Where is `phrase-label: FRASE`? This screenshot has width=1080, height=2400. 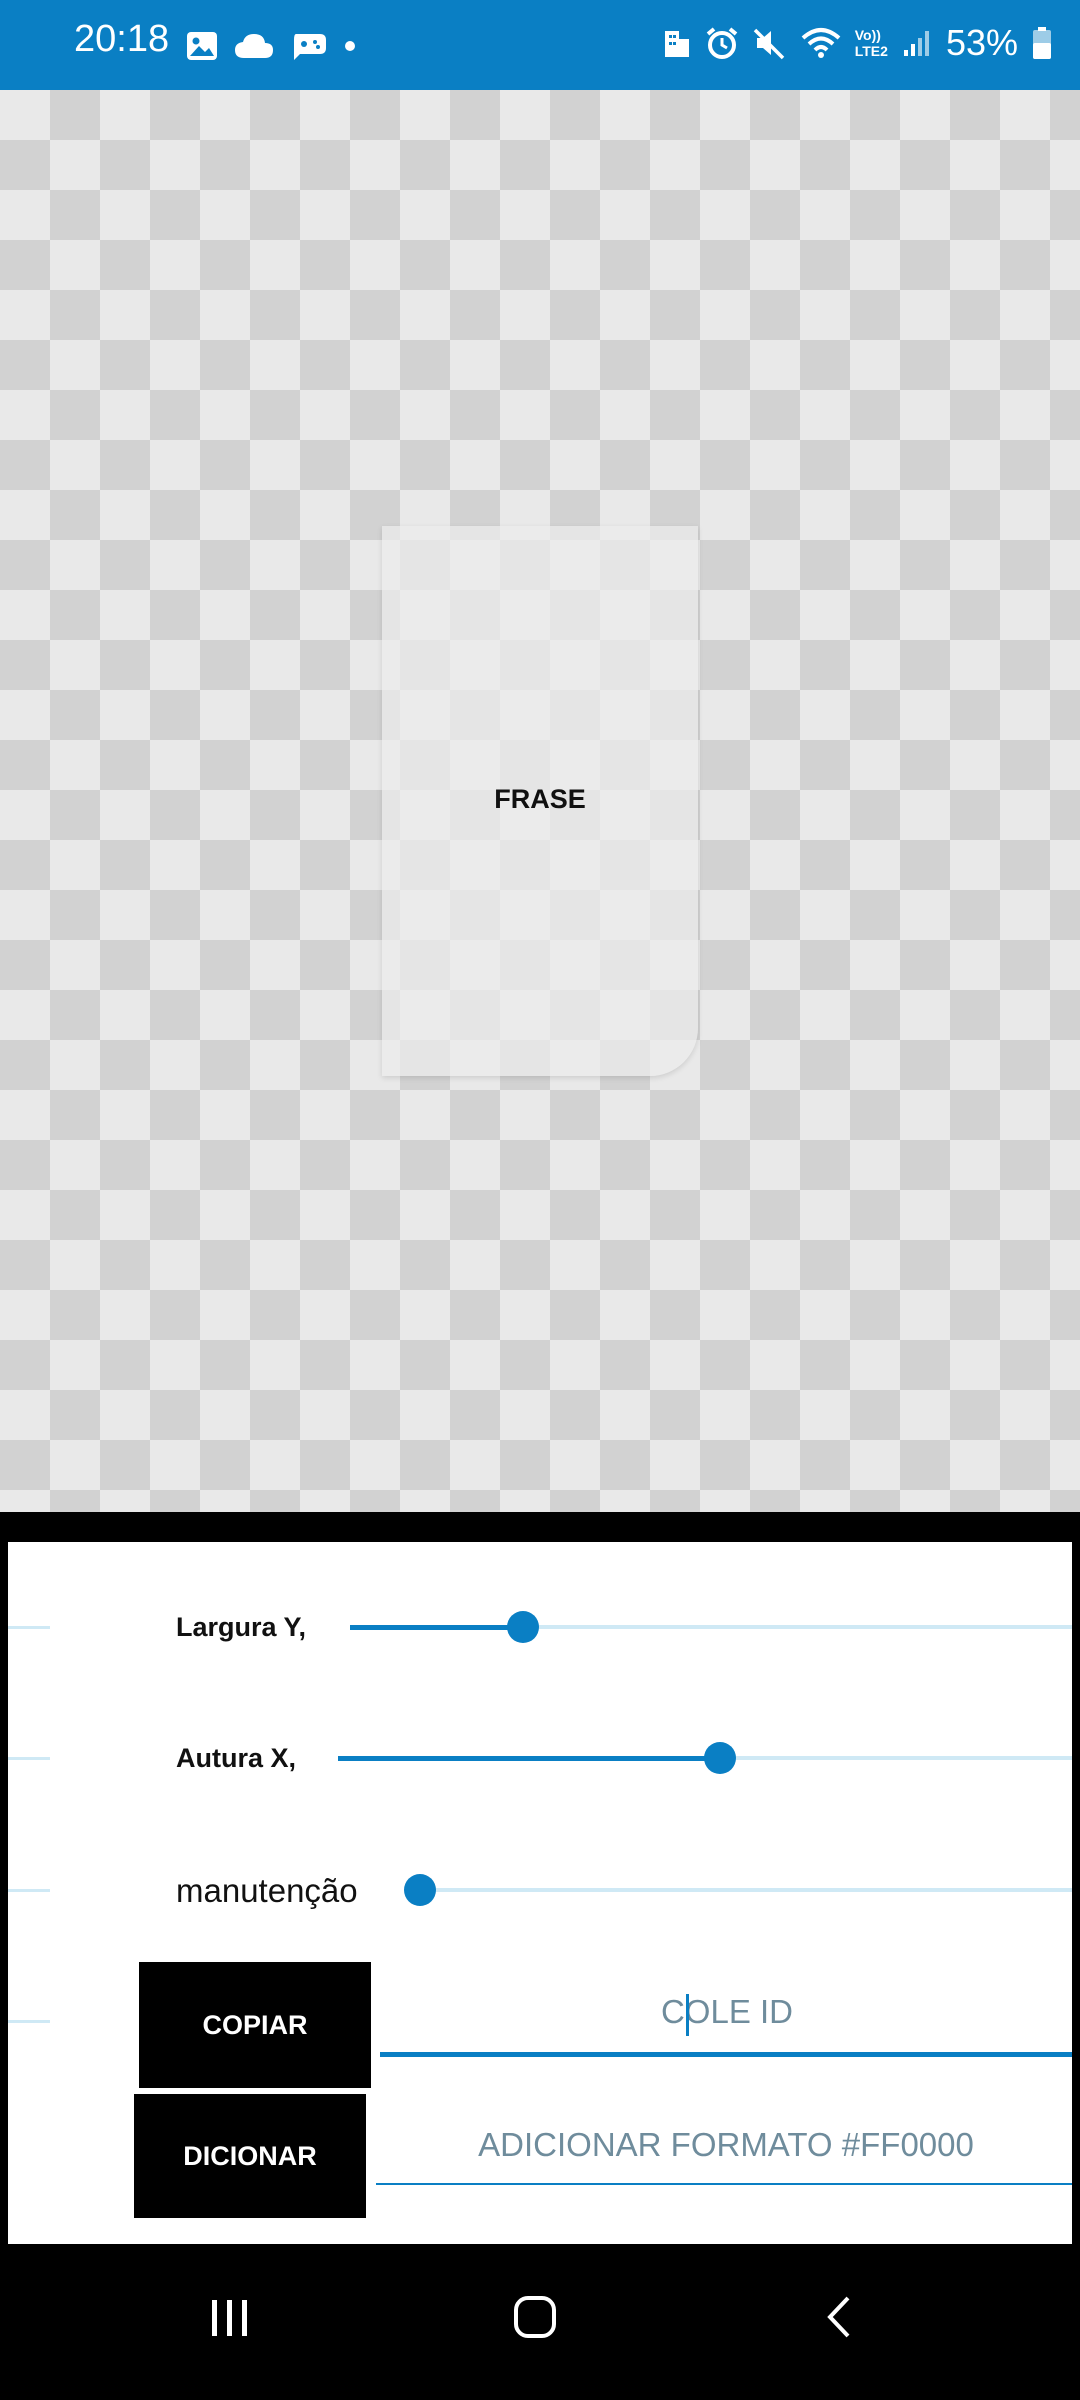
phrase-label: FRASE is located at coordinates (540, 799).